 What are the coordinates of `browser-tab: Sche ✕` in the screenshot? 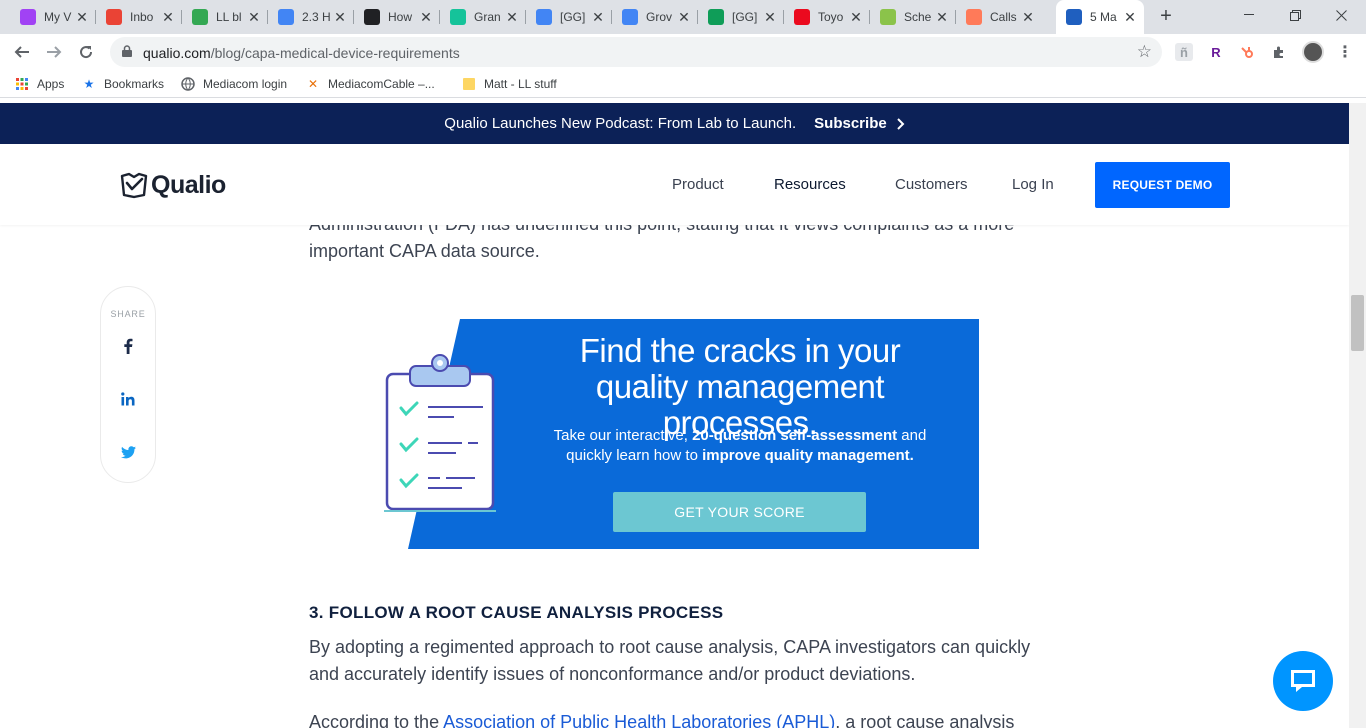 It's located at (913, 17).